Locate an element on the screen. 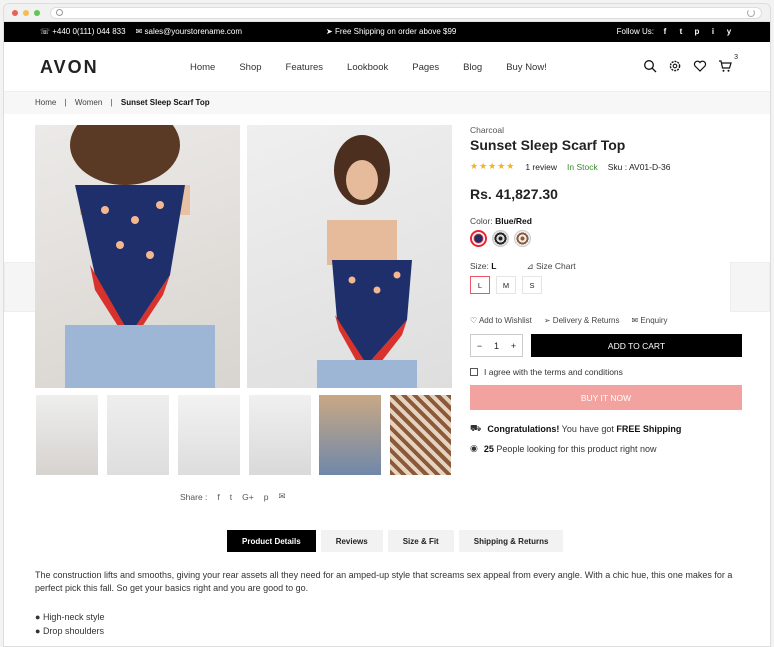 This screenshot has width=774, height=647. list-item-text: Drop shoulders is located at coordinates (73, 631).